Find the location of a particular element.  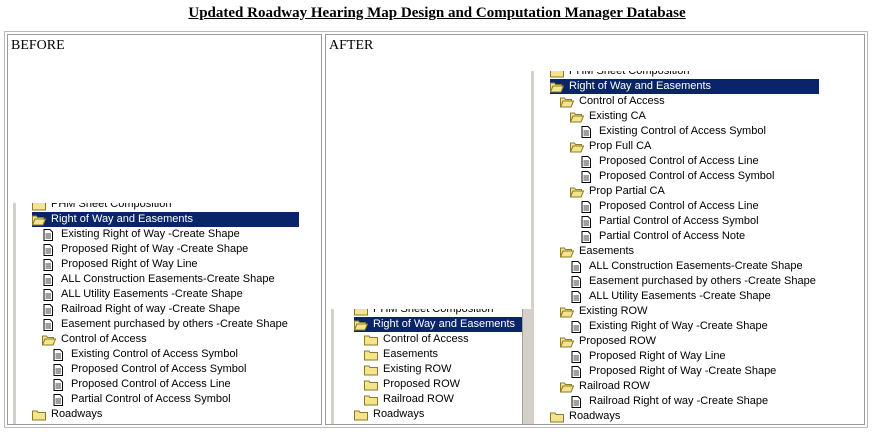

tree-item-label: Existing Right of Way -Create Shape is located at coordinates (150, 234).